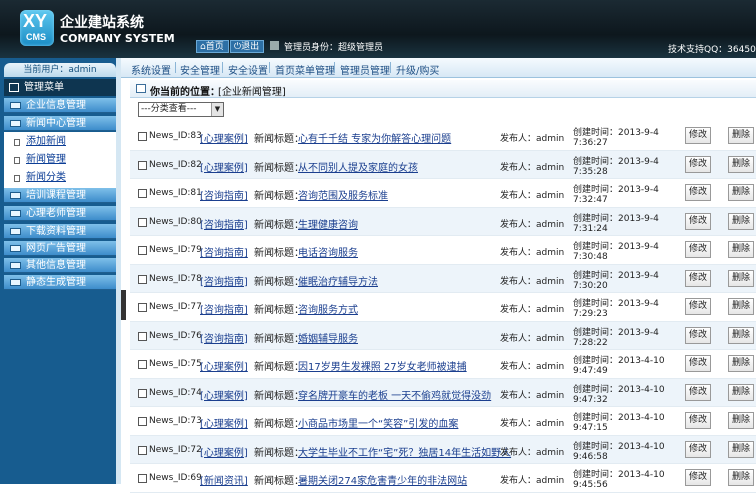 Image resolution: width=756 pixels, height=493 pixels. What do you see at coordinates (532, 280) in the screenshot?
I see `publisher: 发布人：admin` at bounding box center [532, 280].